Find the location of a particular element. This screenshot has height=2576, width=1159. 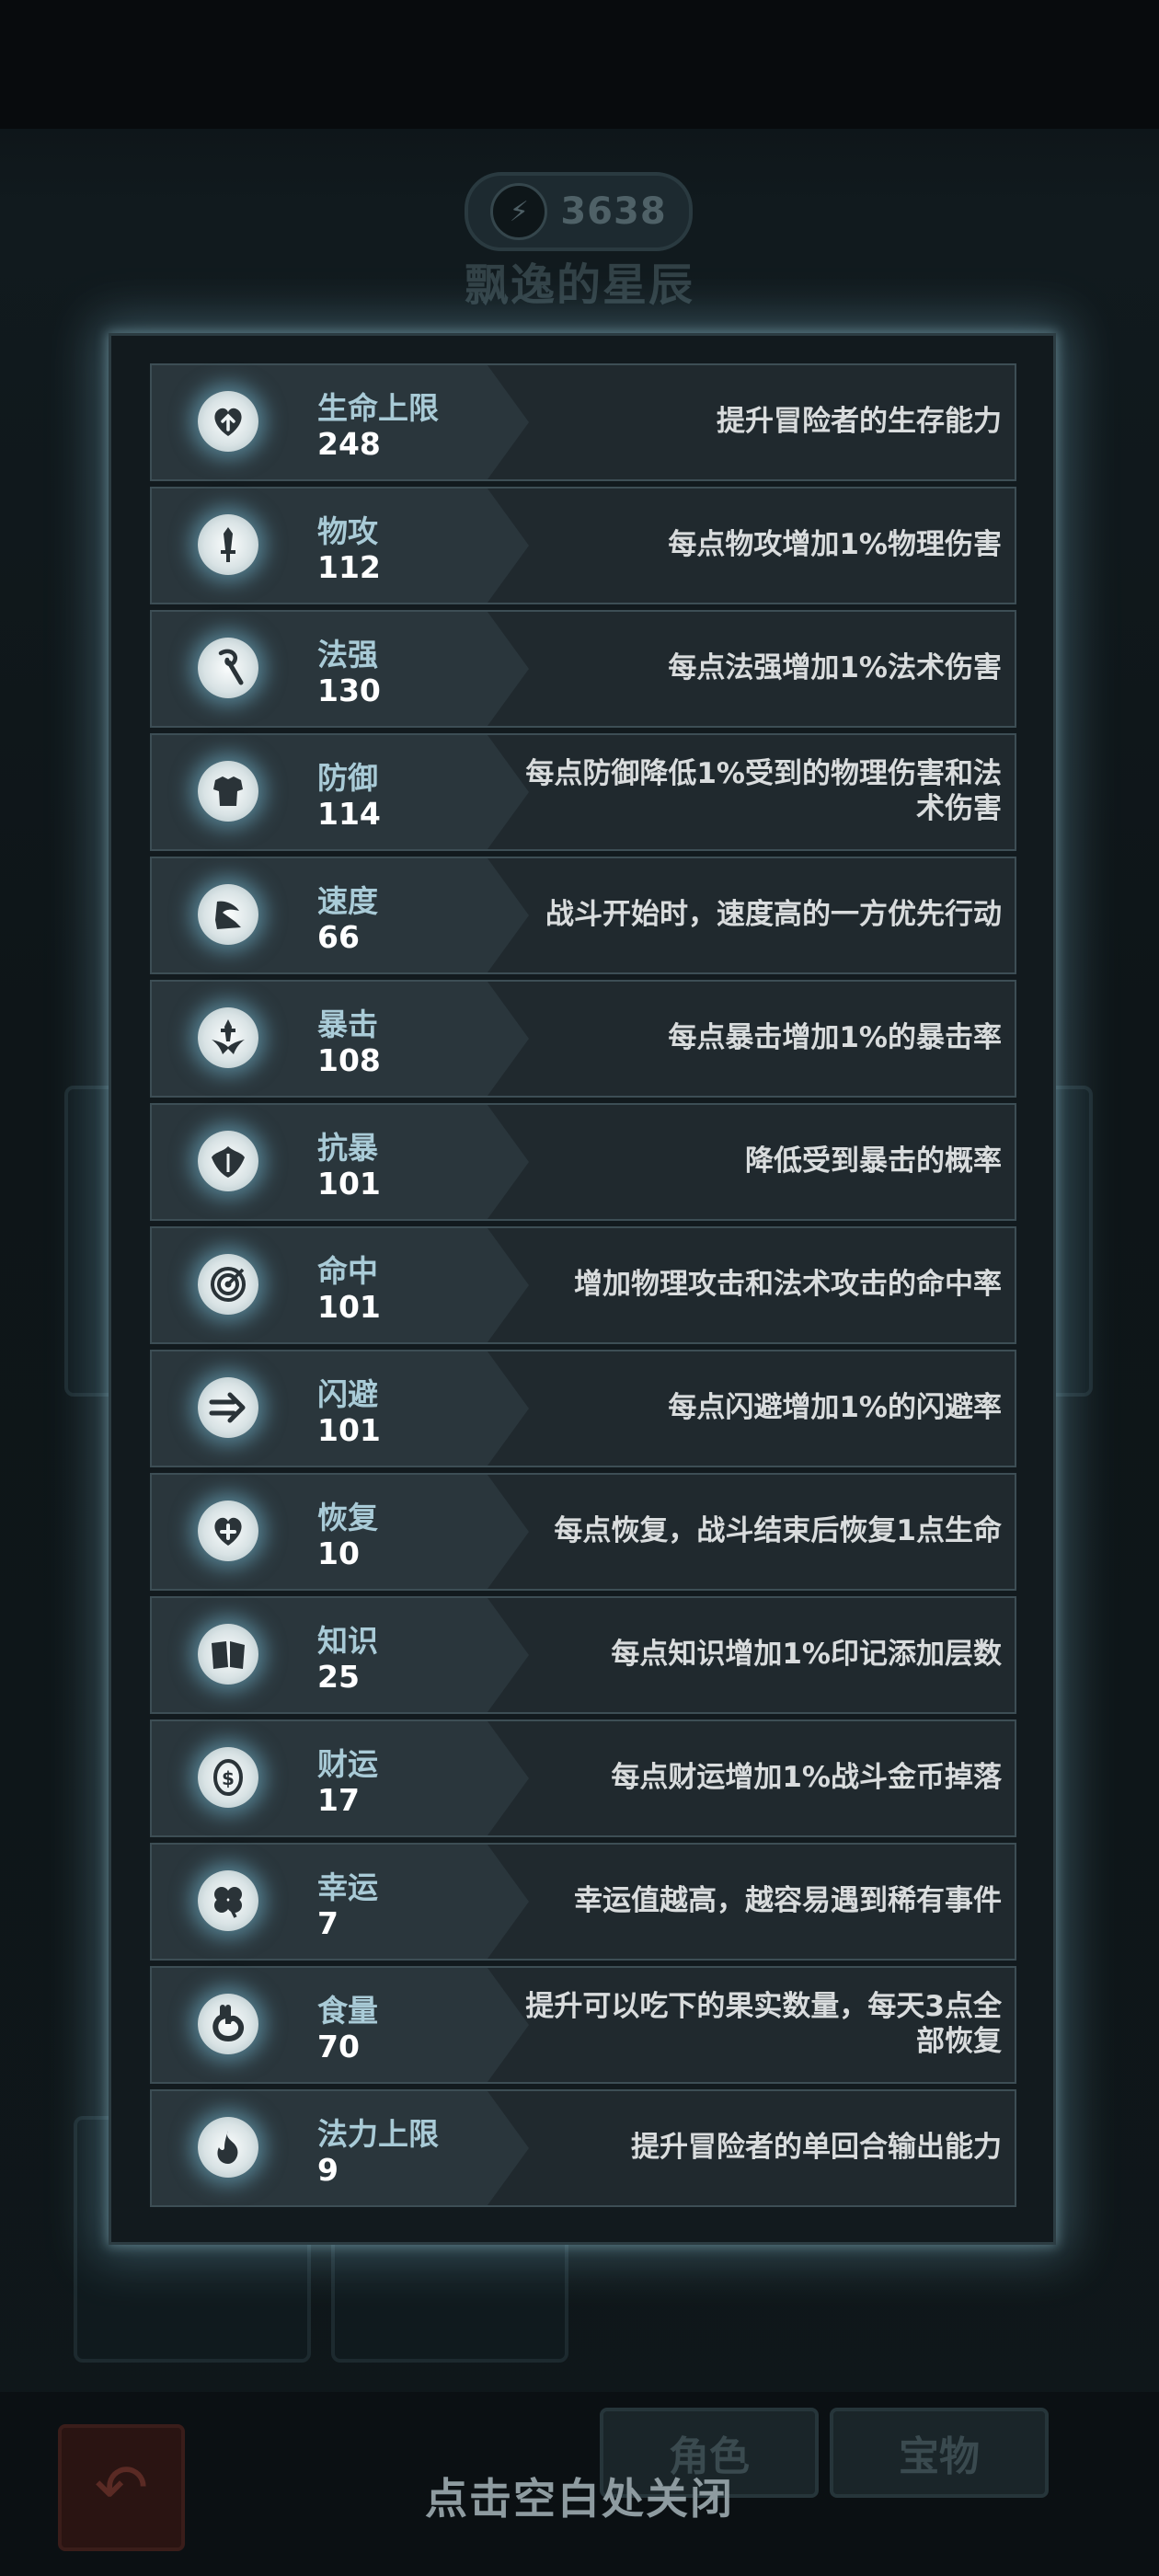

close-hint: 点击空白处关闭 is located at coordinates (579, 2496).